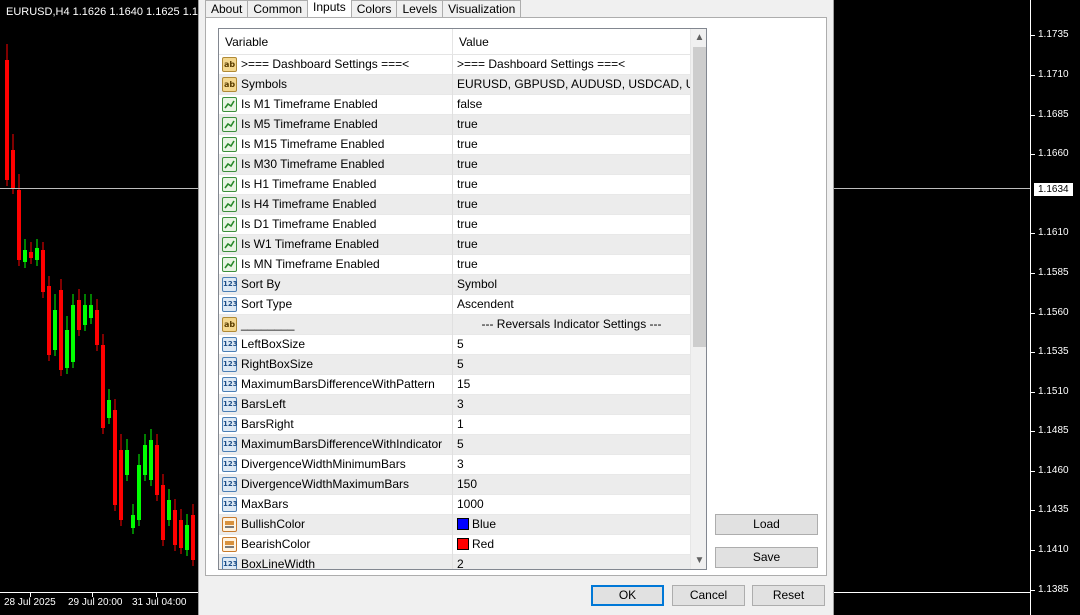 This screenshot has width=1080, height=615. I want to click on current-price-tag: 1.1634, so click(1053, 189).